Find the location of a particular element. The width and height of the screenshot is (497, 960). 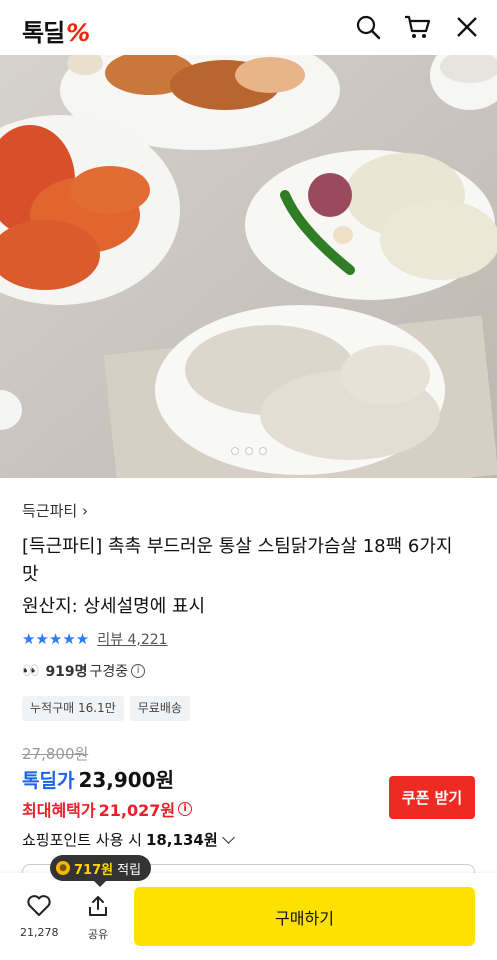

coupon-button: 쿠폰 받기 is located at coordinates (432, 797).